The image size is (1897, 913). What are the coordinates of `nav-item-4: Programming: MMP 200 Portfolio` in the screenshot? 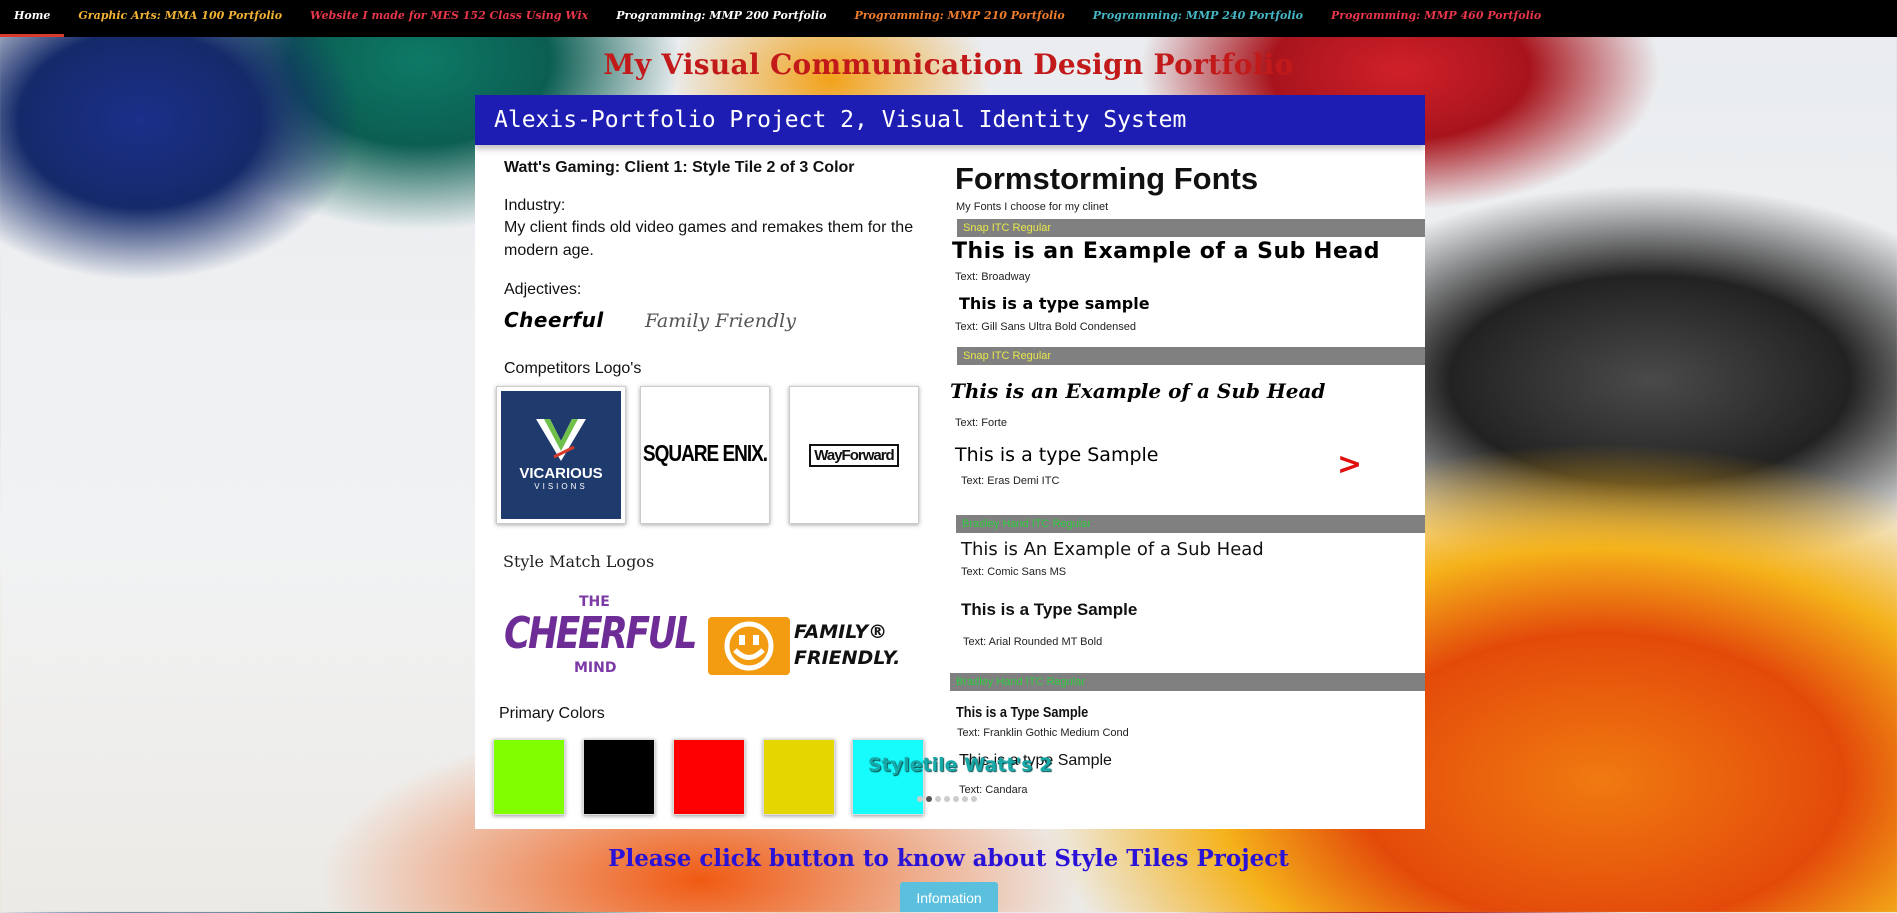 It's located at (721, 18).